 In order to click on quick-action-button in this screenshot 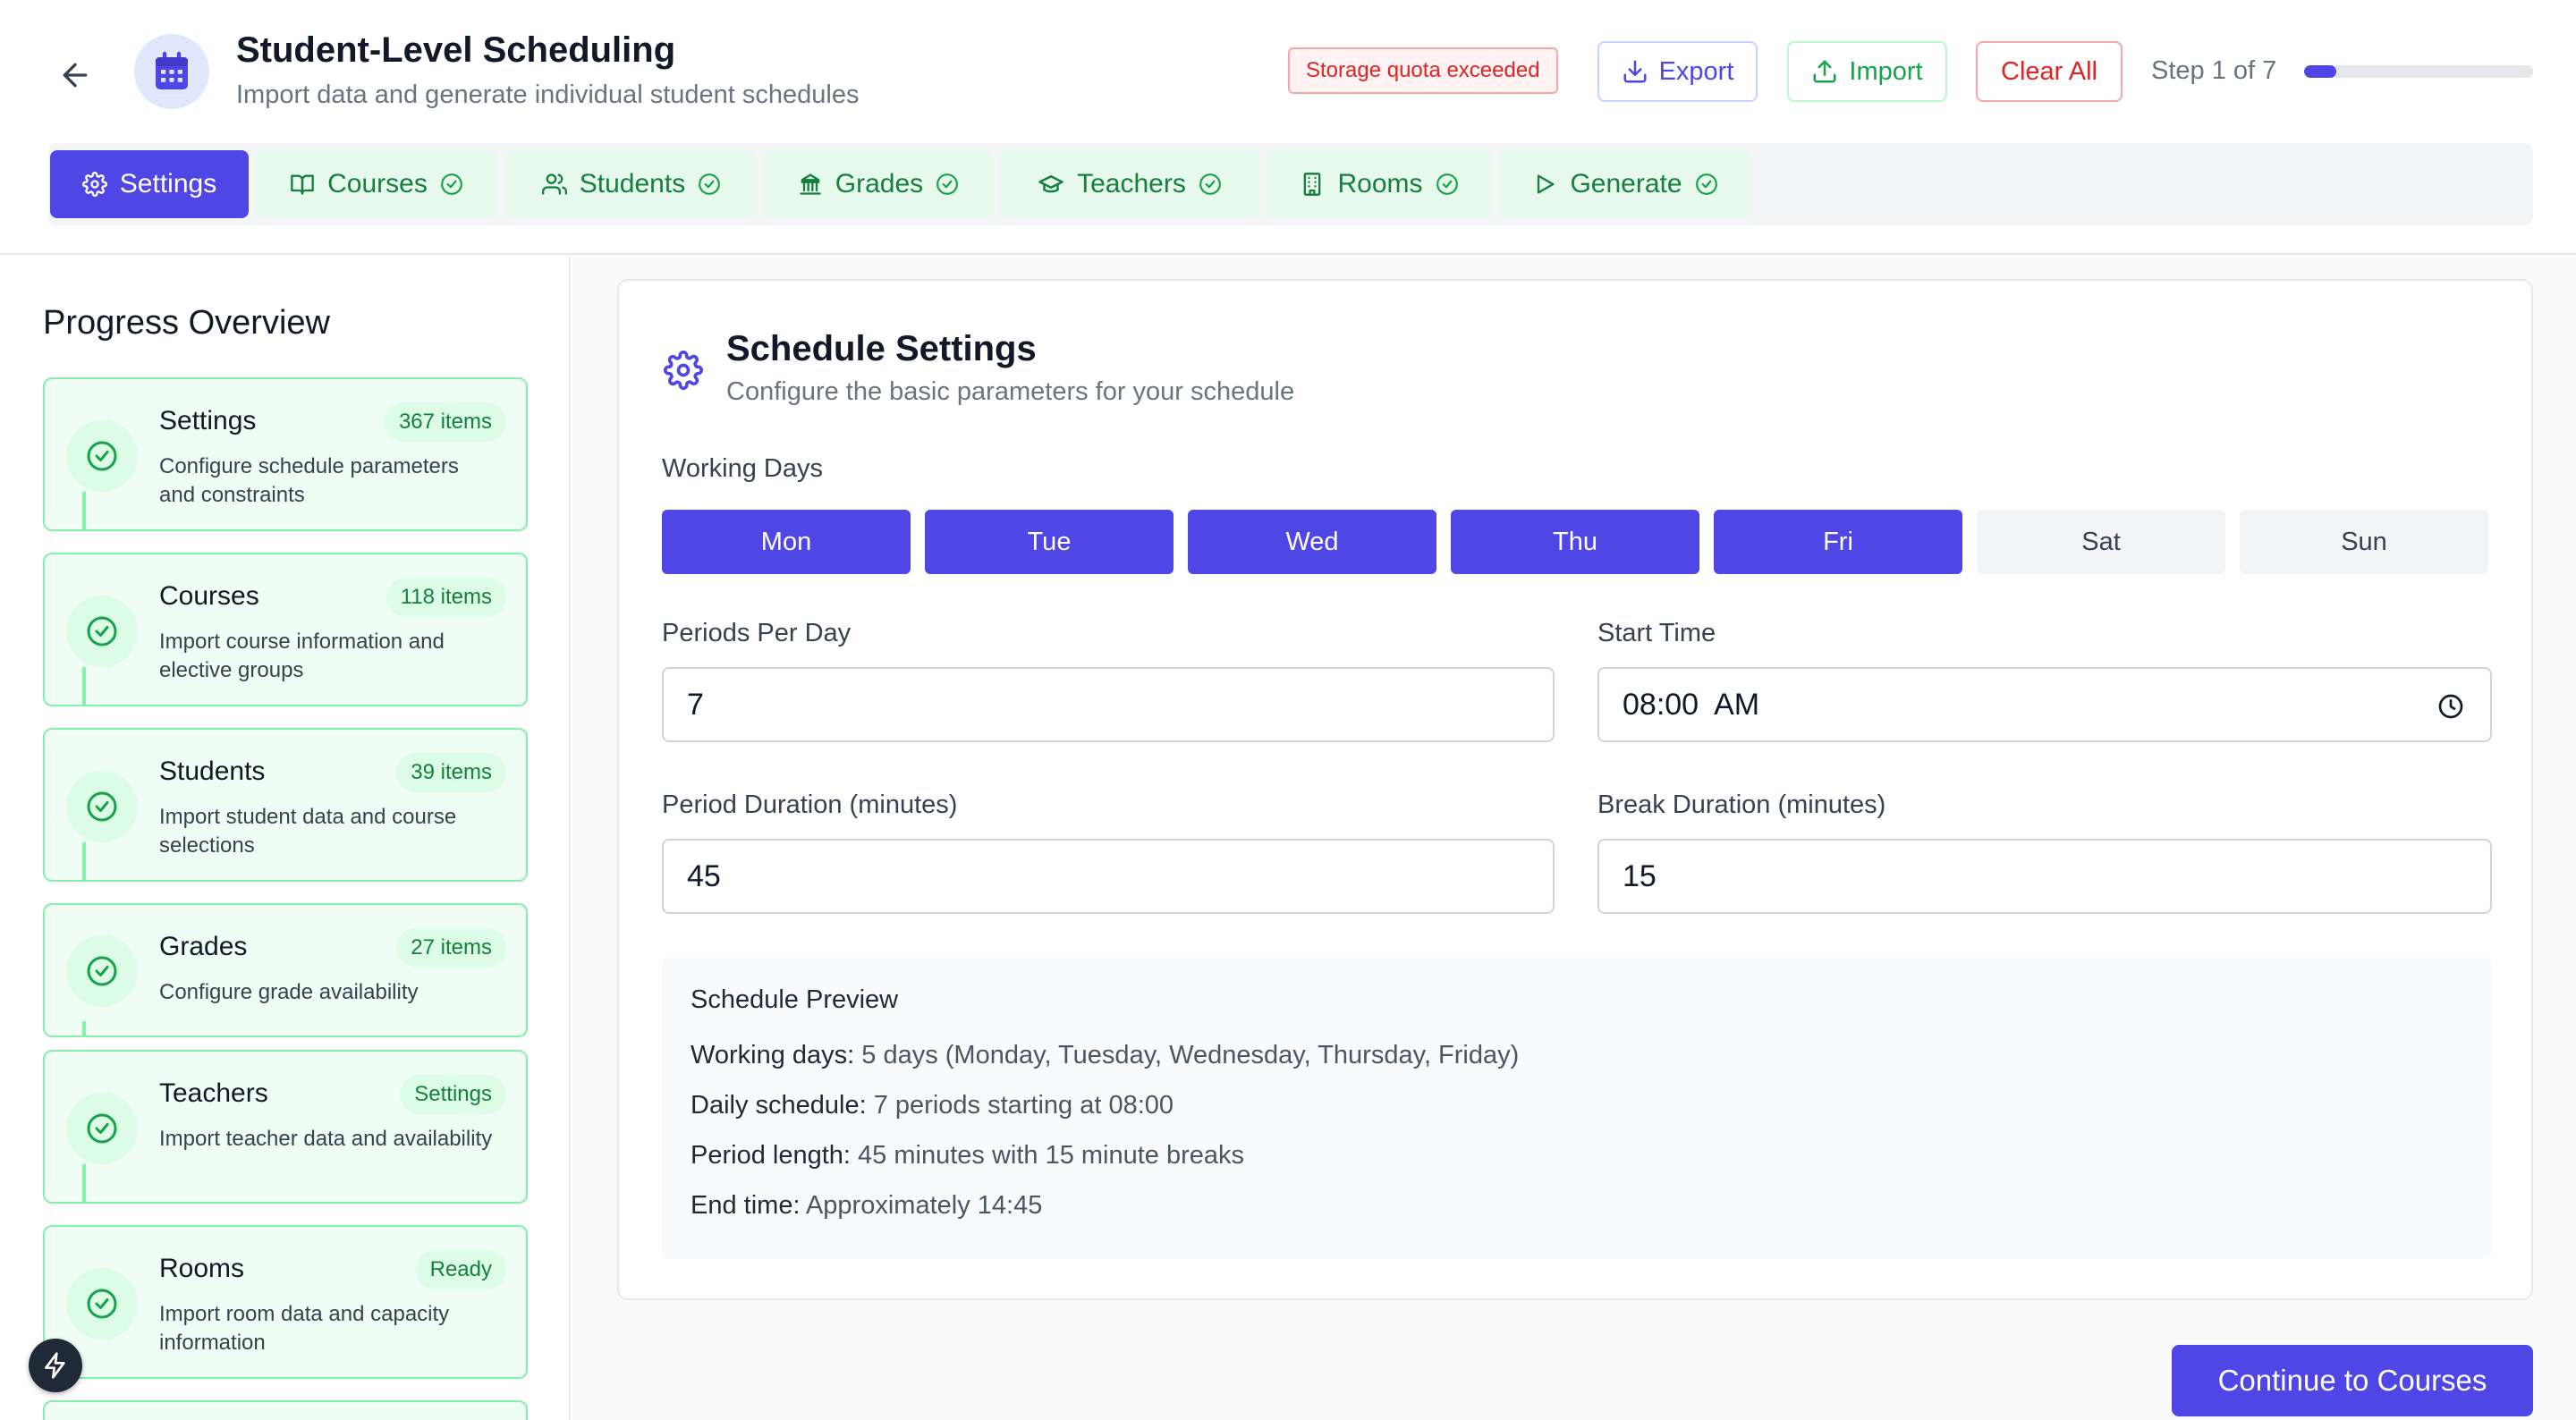, I will do `click(55, 1365)`.